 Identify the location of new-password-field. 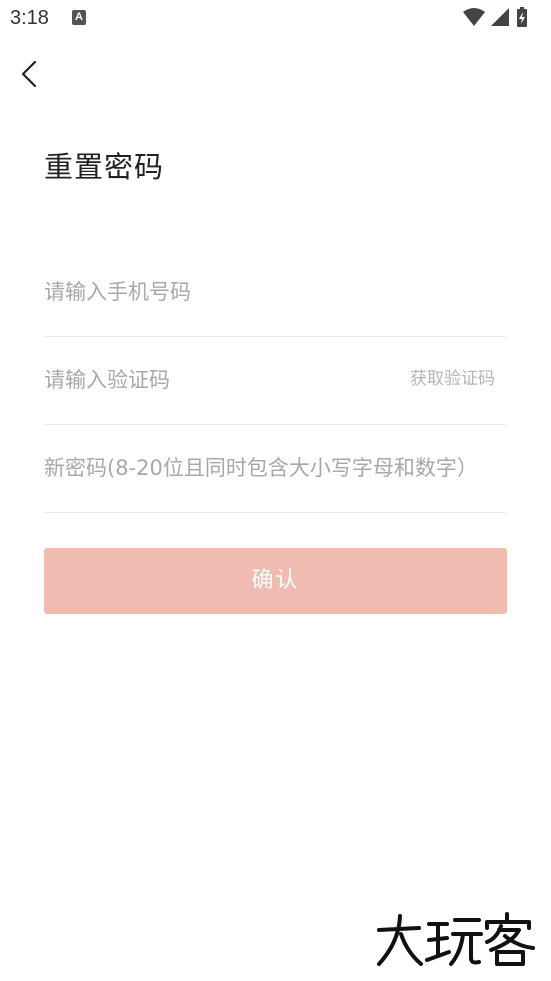
(275, 468).